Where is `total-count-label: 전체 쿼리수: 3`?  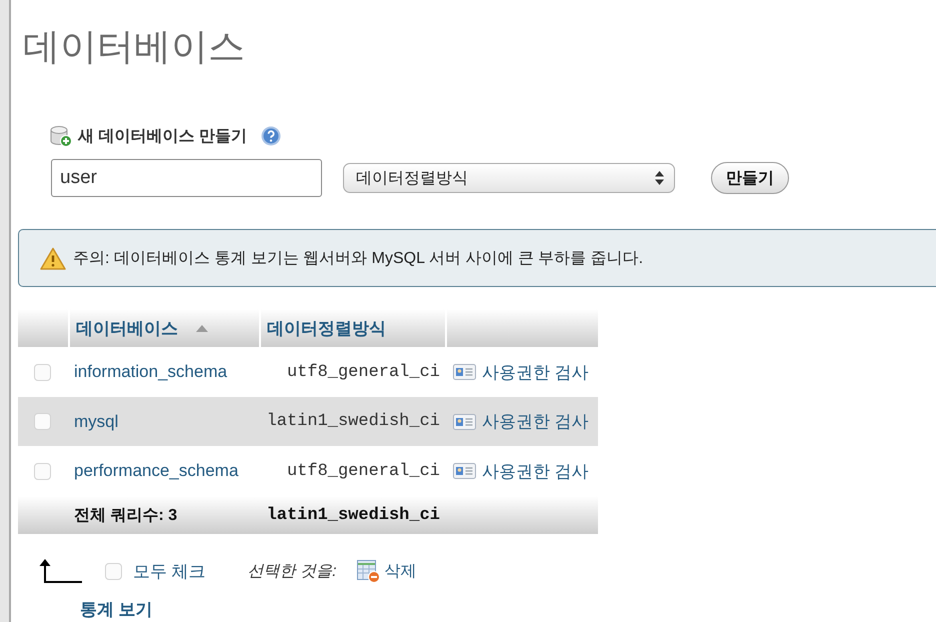
total-count-label: 전체 쿼리수: 3 is located at coordinates (126, 516).